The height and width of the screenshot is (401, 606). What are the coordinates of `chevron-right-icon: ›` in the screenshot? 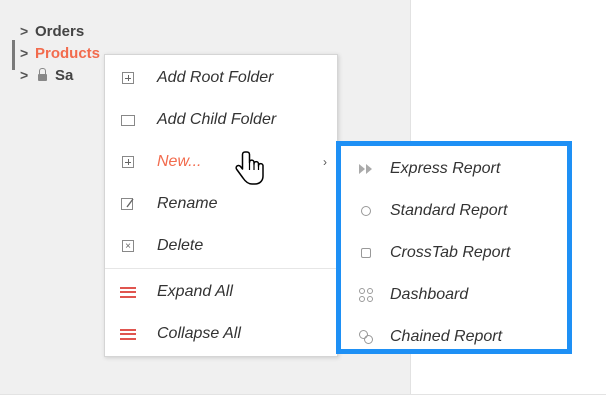 It's located at (325, 162).